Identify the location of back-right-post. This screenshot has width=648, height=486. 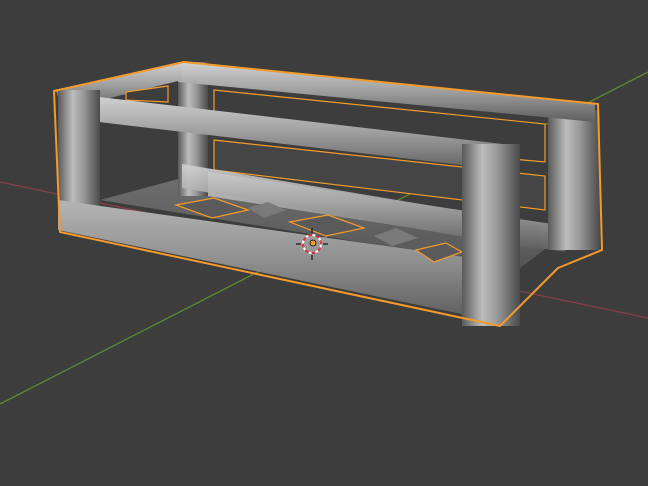
(574, 180).